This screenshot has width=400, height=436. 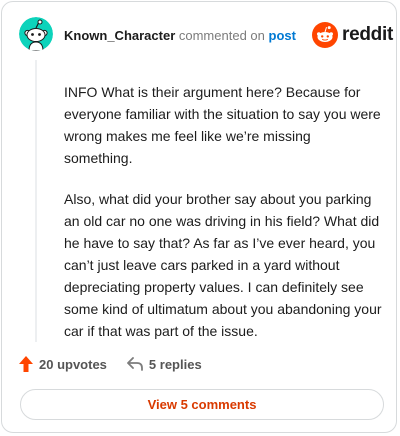 I want to click on upvote-arrow-icon, so click(x=26, y=364).